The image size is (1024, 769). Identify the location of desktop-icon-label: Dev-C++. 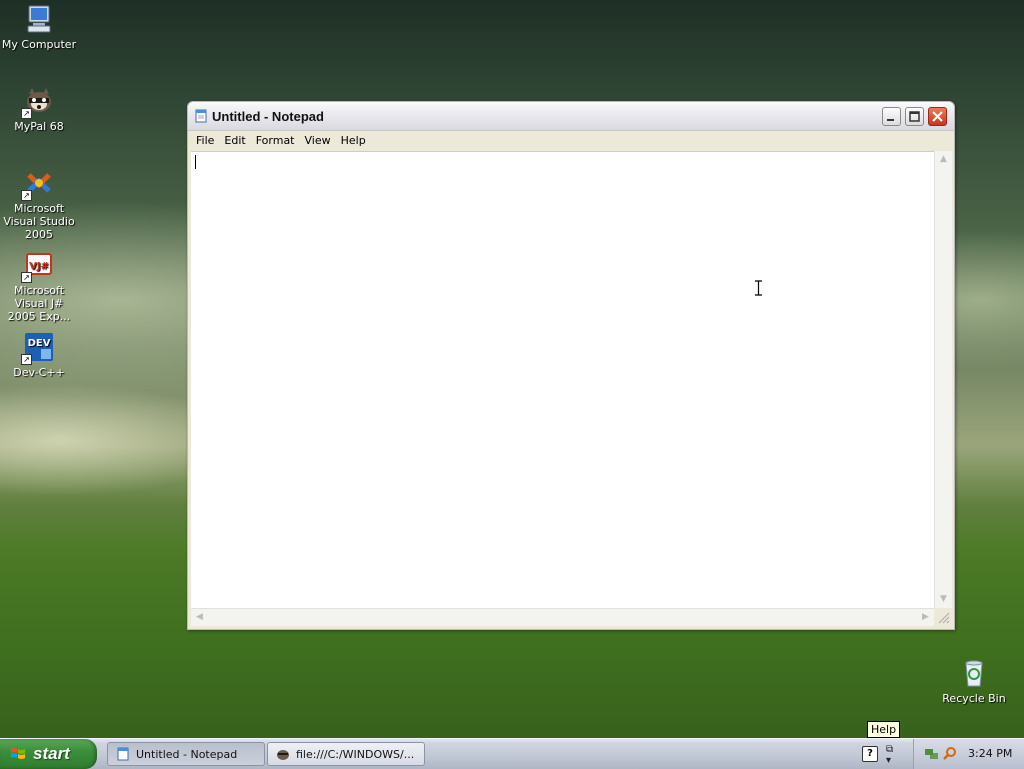
(39, 372).